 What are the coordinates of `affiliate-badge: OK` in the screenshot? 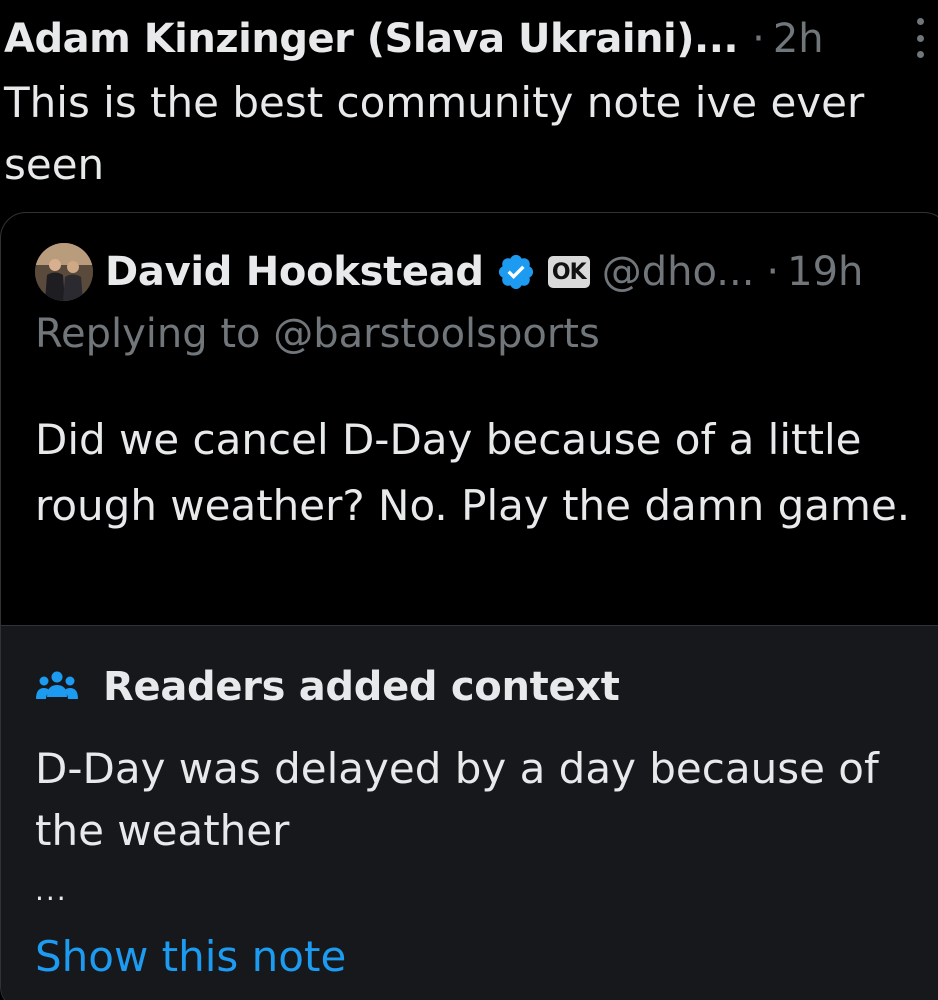 It's located at (568, 272).